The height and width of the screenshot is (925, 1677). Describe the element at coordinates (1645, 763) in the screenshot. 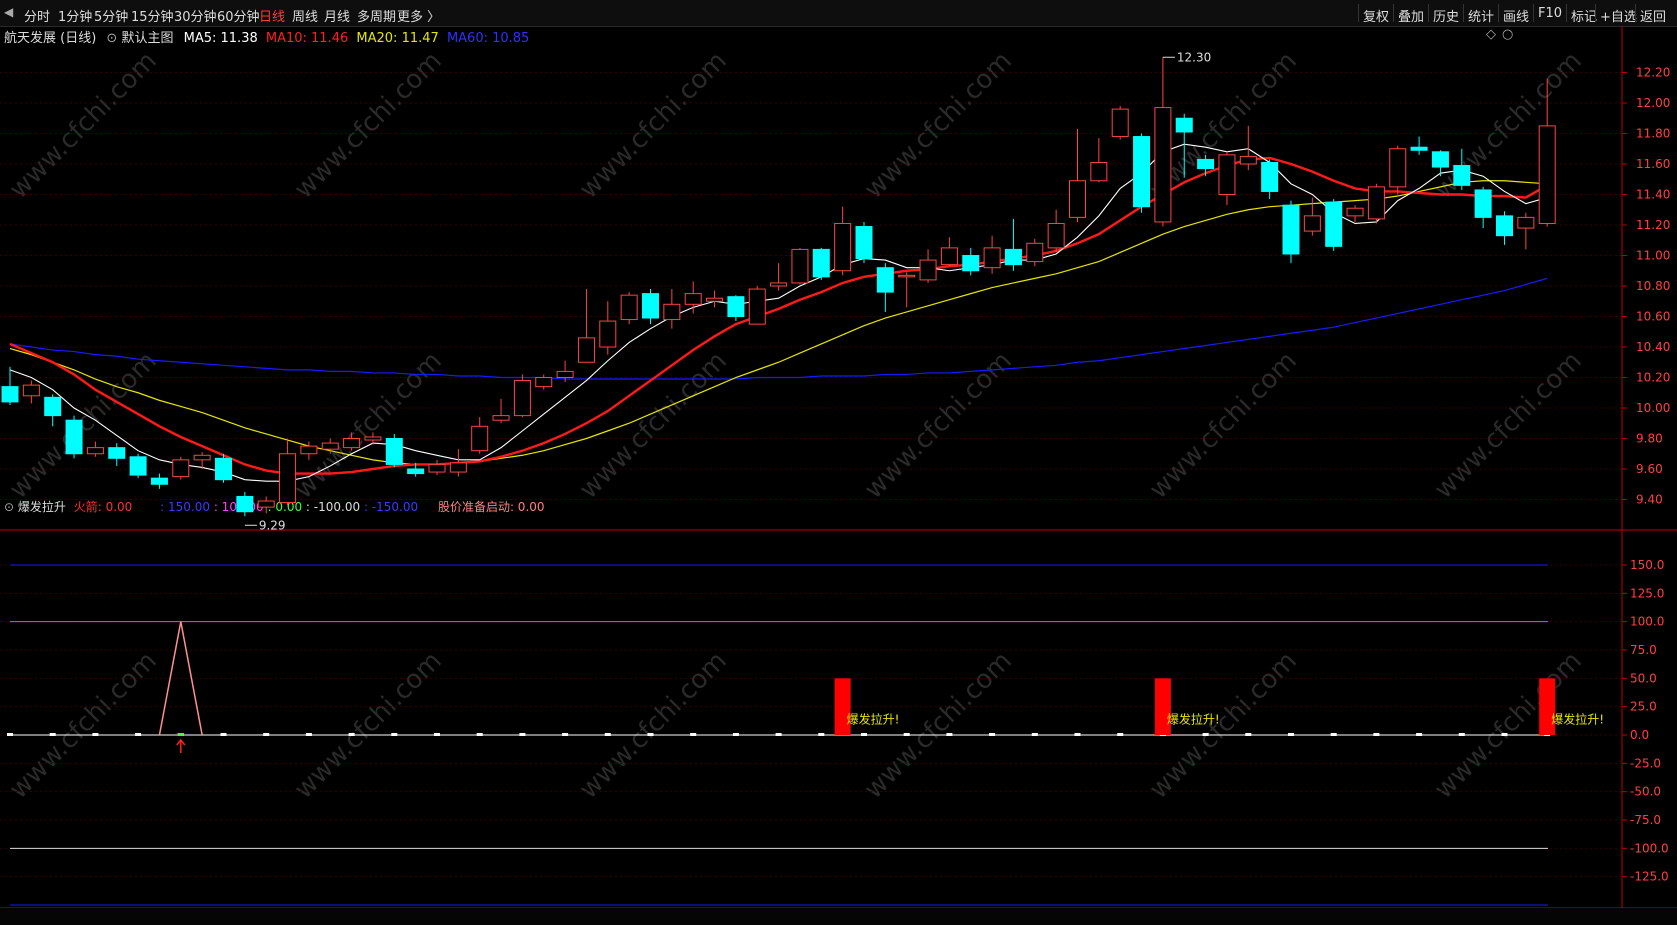

I see `y-tick-label: -25.0` at that location.